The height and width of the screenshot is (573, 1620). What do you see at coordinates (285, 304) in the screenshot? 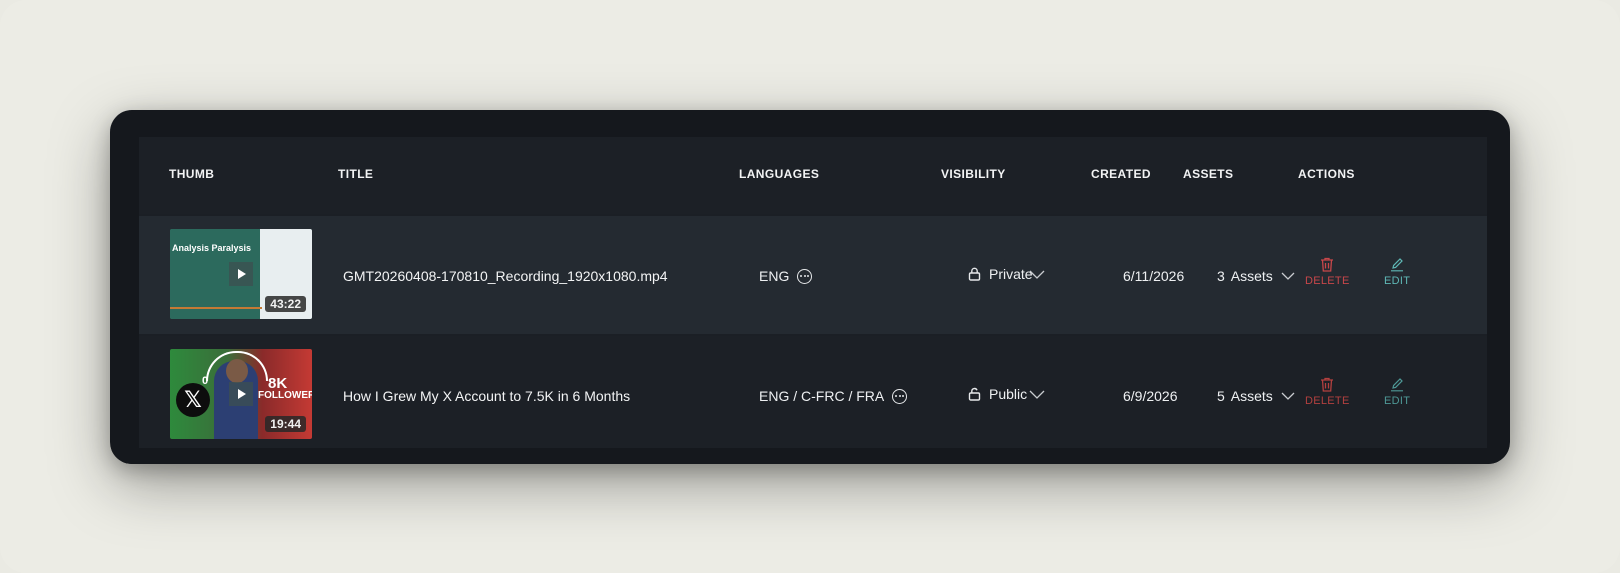
I see `video-duration: 43:22` at bounding box center [285, 304].